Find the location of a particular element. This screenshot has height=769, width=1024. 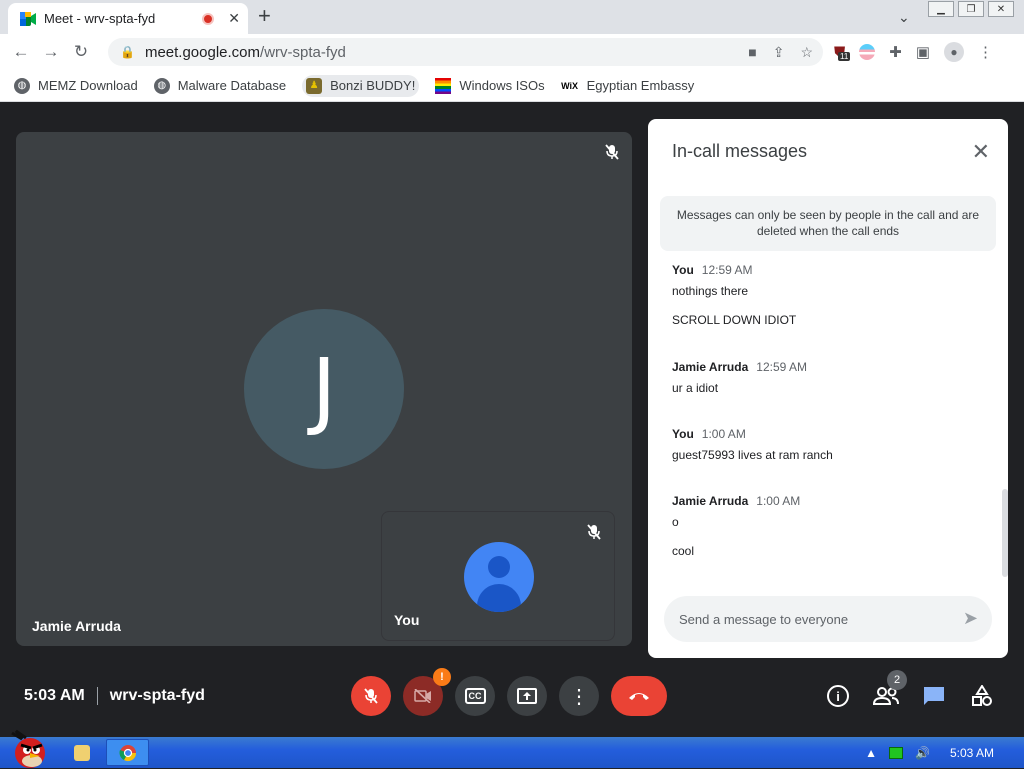

activities-button is located at coordinates (982, 696).